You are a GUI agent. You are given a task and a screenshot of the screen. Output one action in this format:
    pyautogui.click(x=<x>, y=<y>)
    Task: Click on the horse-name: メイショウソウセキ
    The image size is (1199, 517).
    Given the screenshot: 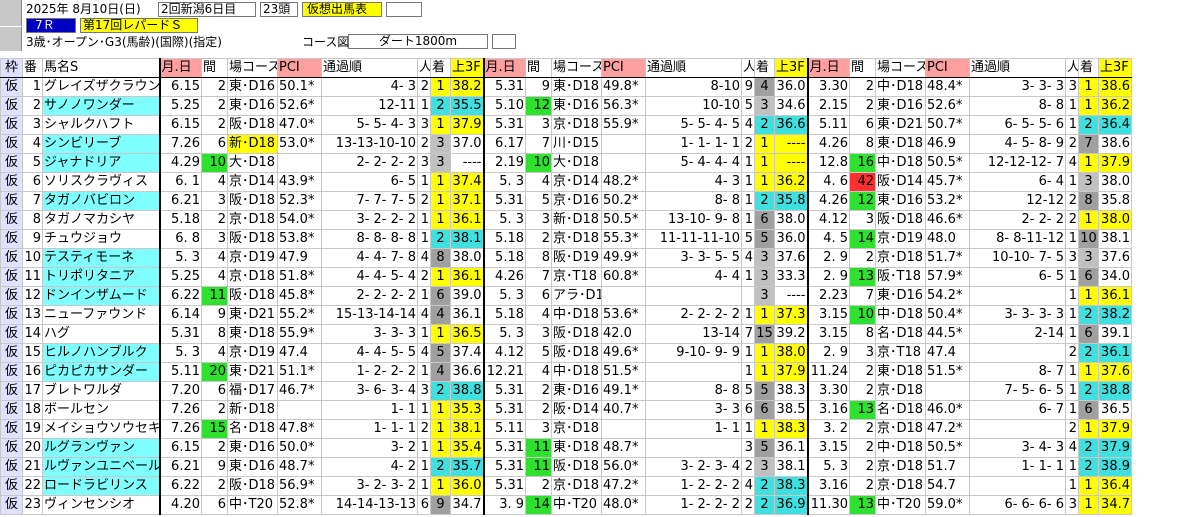 What is the action you would take?
    pyautogui.click(x=101, y=429)
    